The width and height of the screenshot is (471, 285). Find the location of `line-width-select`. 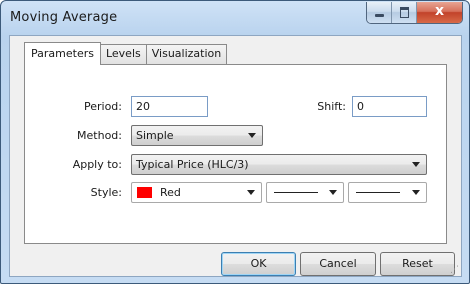

line-width-select is located at coordinates (387, 192).